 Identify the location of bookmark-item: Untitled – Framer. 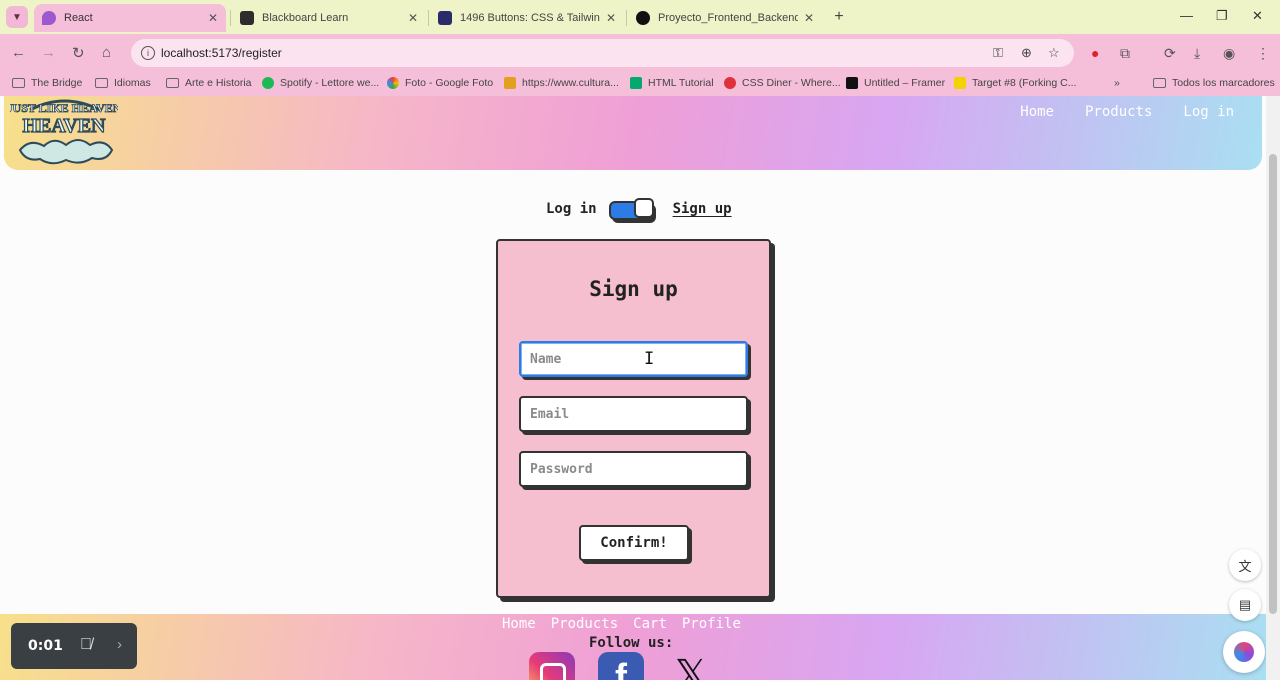
(895, 83).